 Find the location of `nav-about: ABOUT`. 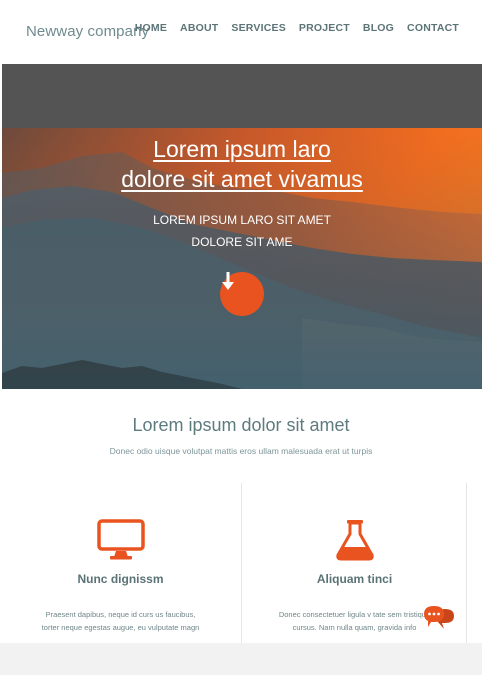

nav-about: ABOUT is located at coordinates (199, 28).